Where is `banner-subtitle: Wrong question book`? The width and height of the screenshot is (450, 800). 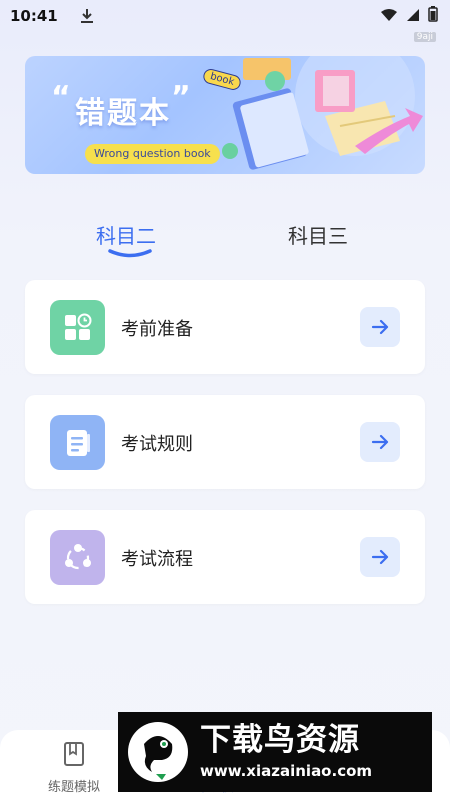
banner-subtitle: Wrong question book is located at coordinates (152, 154).